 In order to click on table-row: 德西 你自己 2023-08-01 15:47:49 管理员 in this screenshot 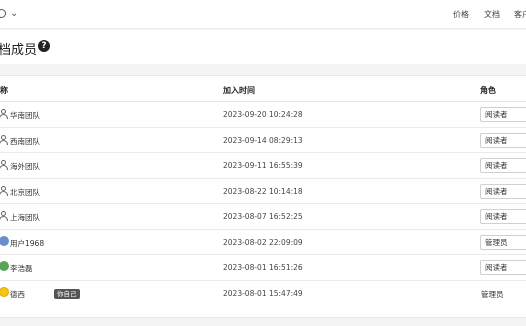, I will do `click(263, 294)`.